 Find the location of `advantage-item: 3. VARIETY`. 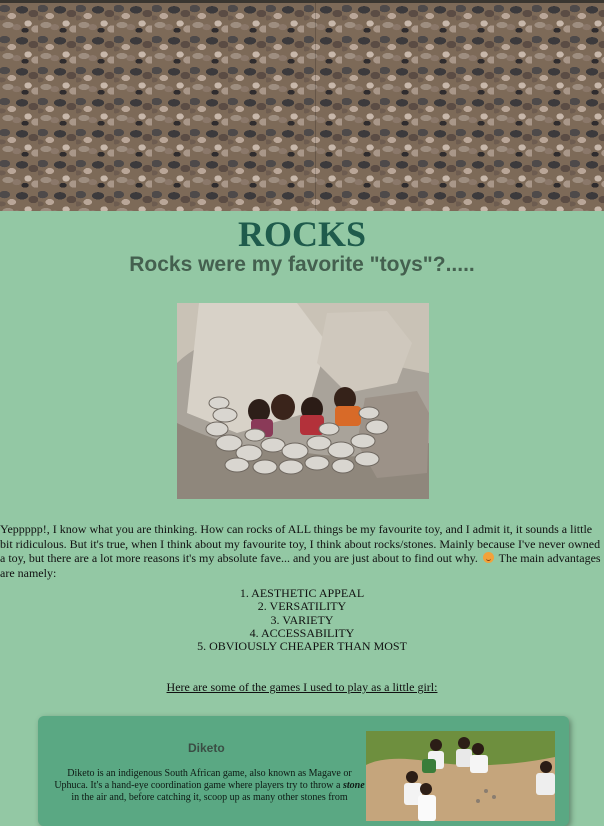

advantage-item: 3. VARIETY is located at coordinates (302, 619).